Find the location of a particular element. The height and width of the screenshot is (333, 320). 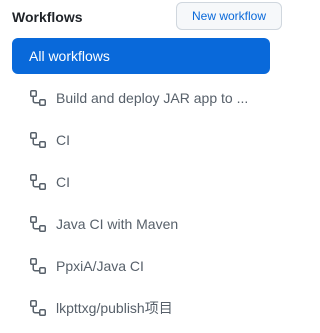

nav-item-workflow: lkpttxg/publish项目 is located at coordinates (141, 308).